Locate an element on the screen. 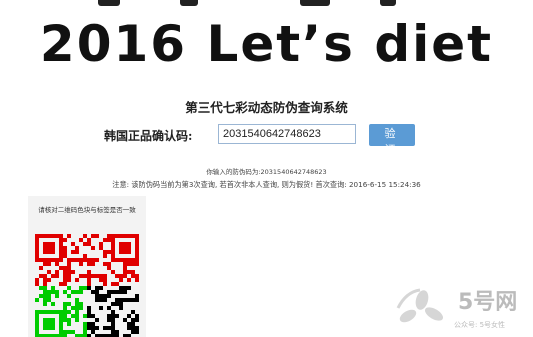 Image resolution: width=533 pixels, height=337 pixels. watermark-logo-icon is located at coordinates (420, 305).